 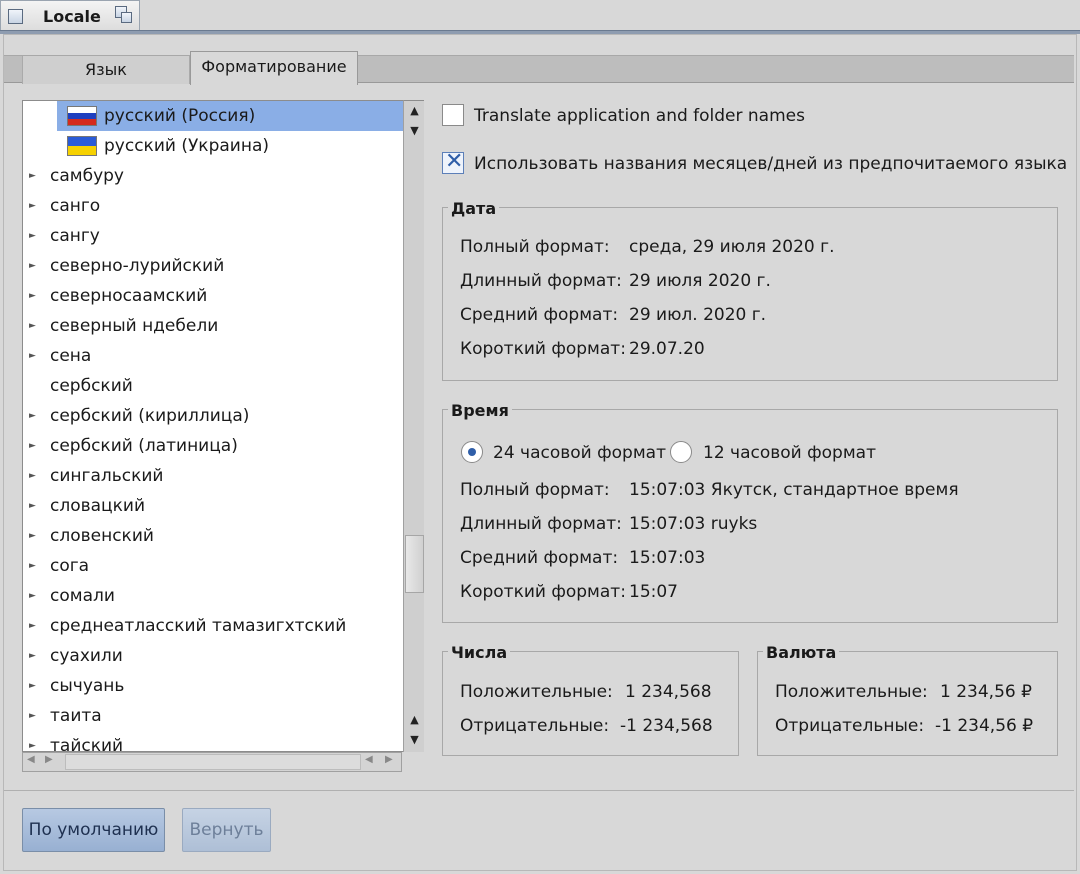 What do you see at coordinates (539, 68) in the screenshot?
I see `tab-bar: Язык Форматирование` at bounding box center [539, 68].